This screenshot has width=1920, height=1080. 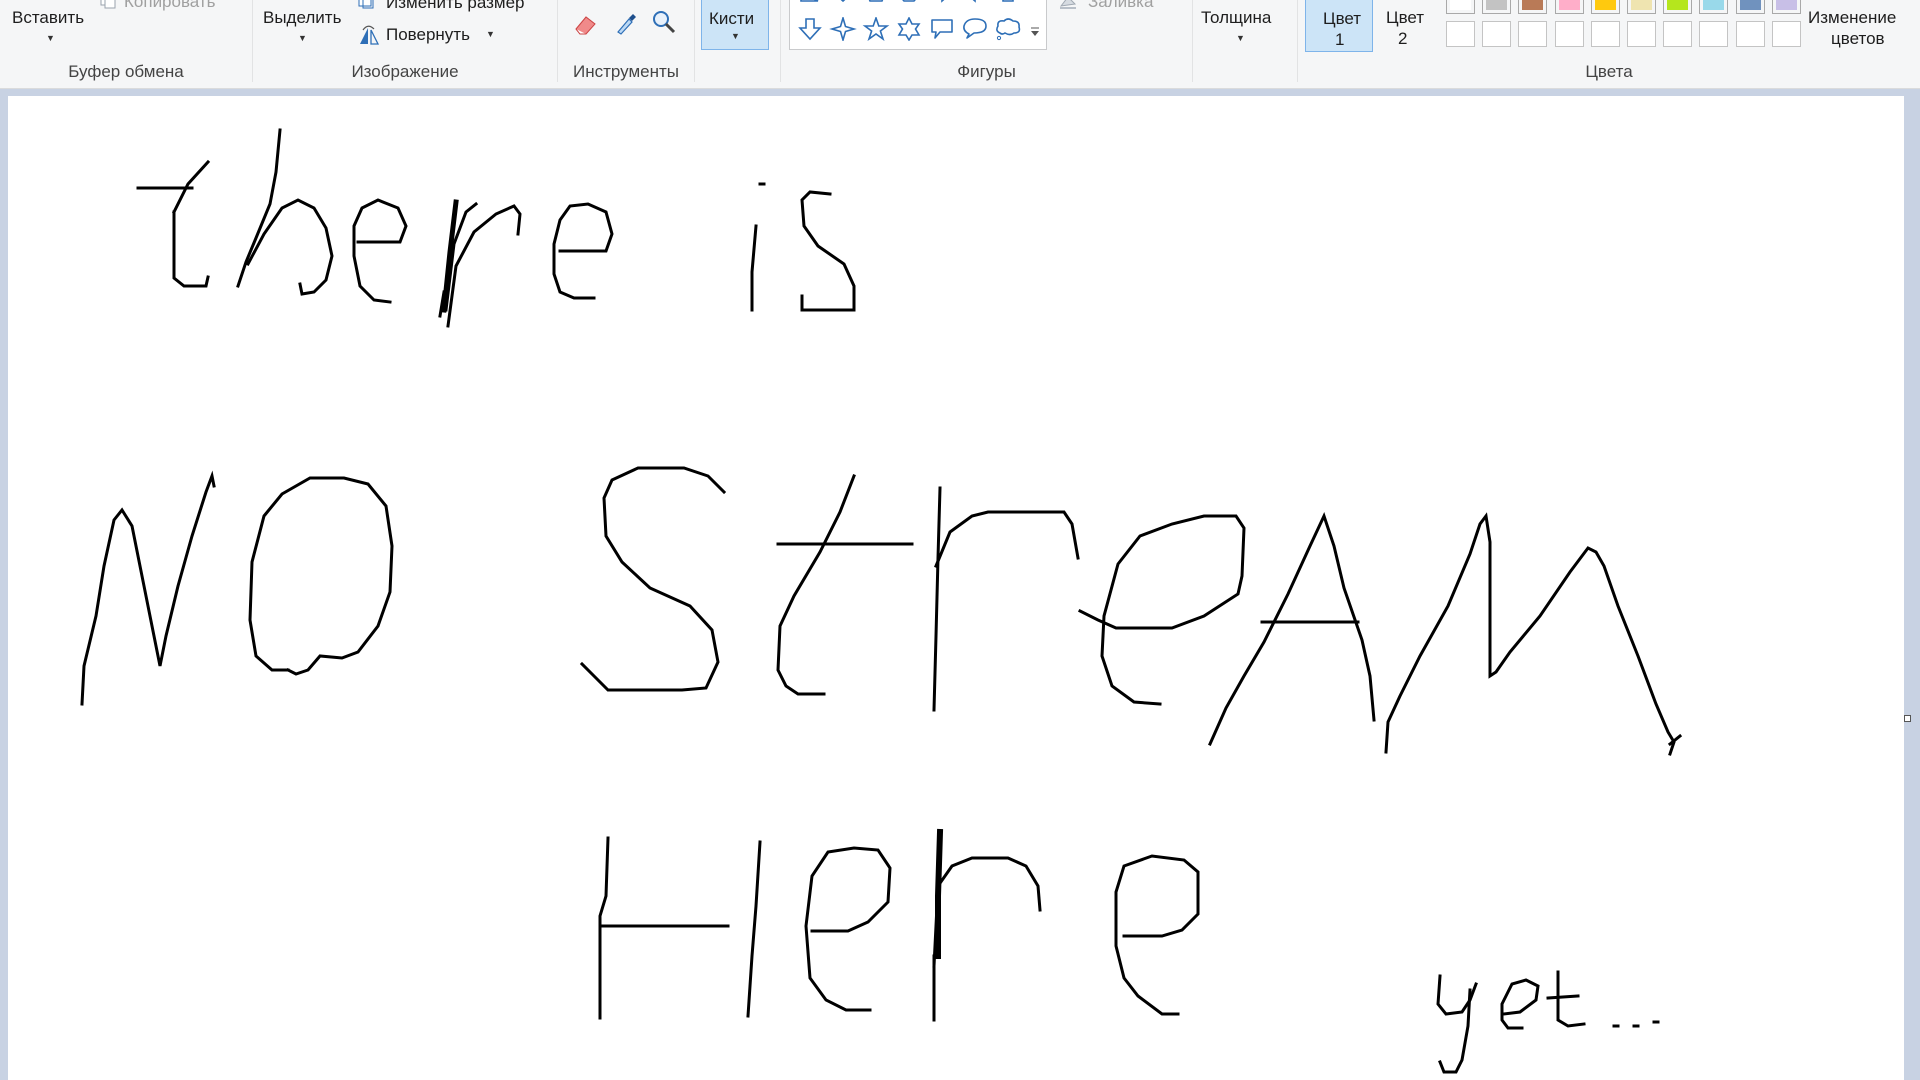 What do you see at coordinates (455, 6) in the screenshot?
I see `resize-button: Изменить размер` at bounding box center [455, 6].